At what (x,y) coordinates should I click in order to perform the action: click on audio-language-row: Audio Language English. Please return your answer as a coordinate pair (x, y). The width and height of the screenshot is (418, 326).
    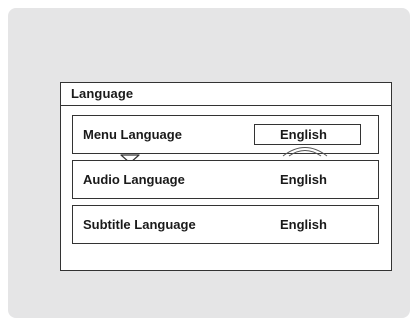
    Looking at the image, I should click on (225, 179).